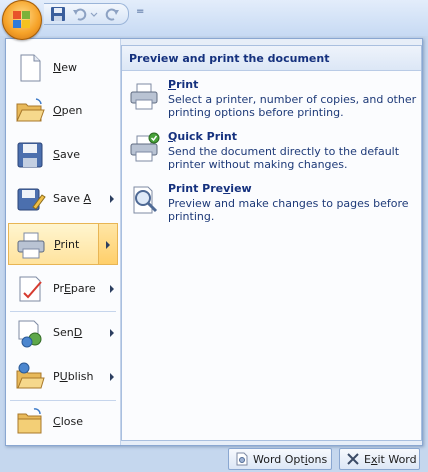  Describe the element at coordinates (229, 58) in the screenshot. I see `submenu-title: Preview and print the document` at that location.